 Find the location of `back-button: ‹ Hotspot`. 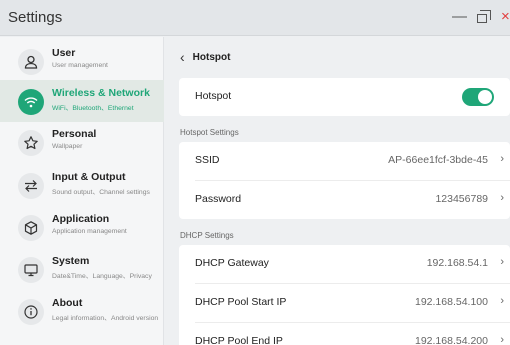

back-button: ‹ Hotspot is located at coordinates (205, 57).